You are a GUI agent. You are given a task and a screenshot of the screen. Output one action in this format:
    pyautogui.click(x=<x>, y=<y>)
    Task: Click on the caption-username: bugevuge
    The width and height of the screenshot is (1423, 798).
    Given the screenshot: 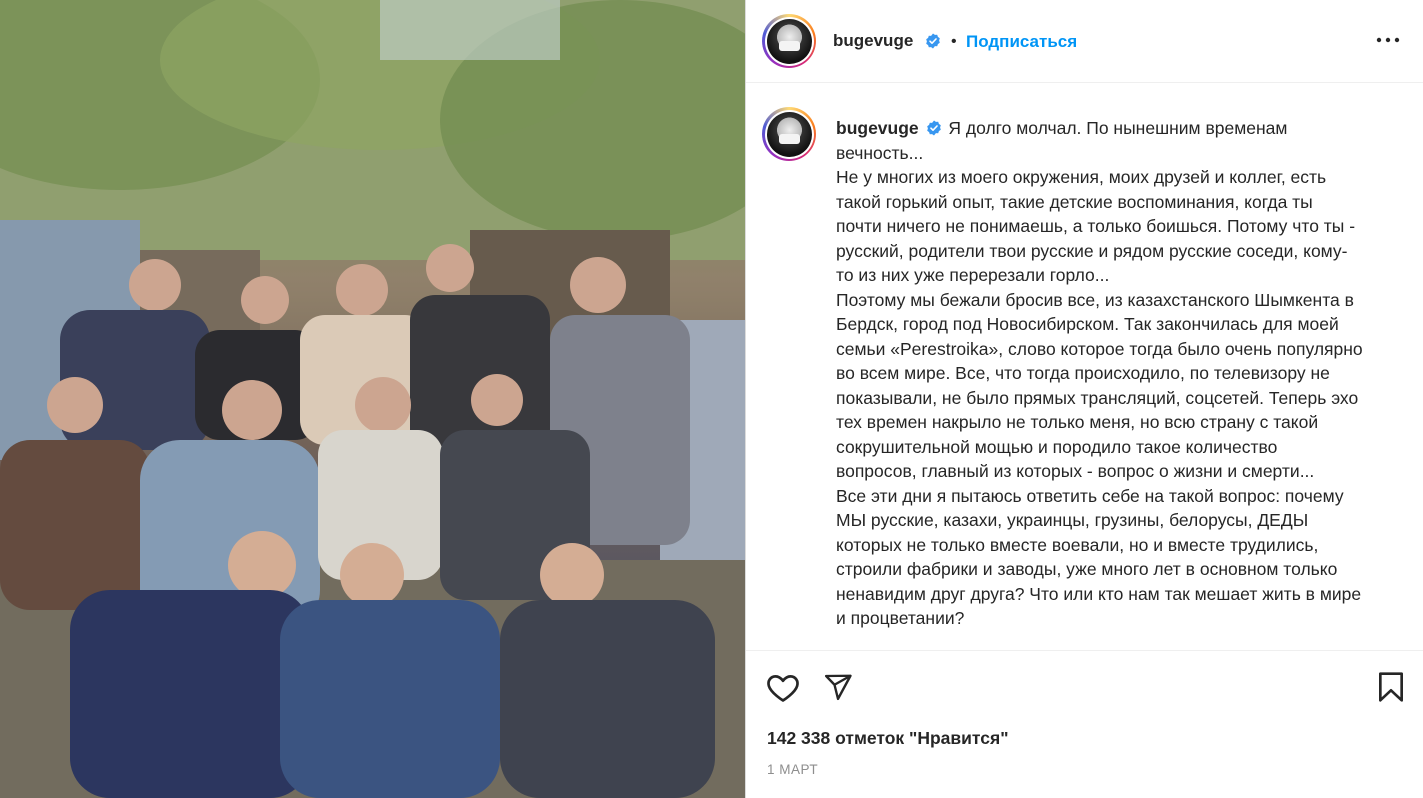 What is the action you would take?
    pyautogui.click(x=877, y=128)
    